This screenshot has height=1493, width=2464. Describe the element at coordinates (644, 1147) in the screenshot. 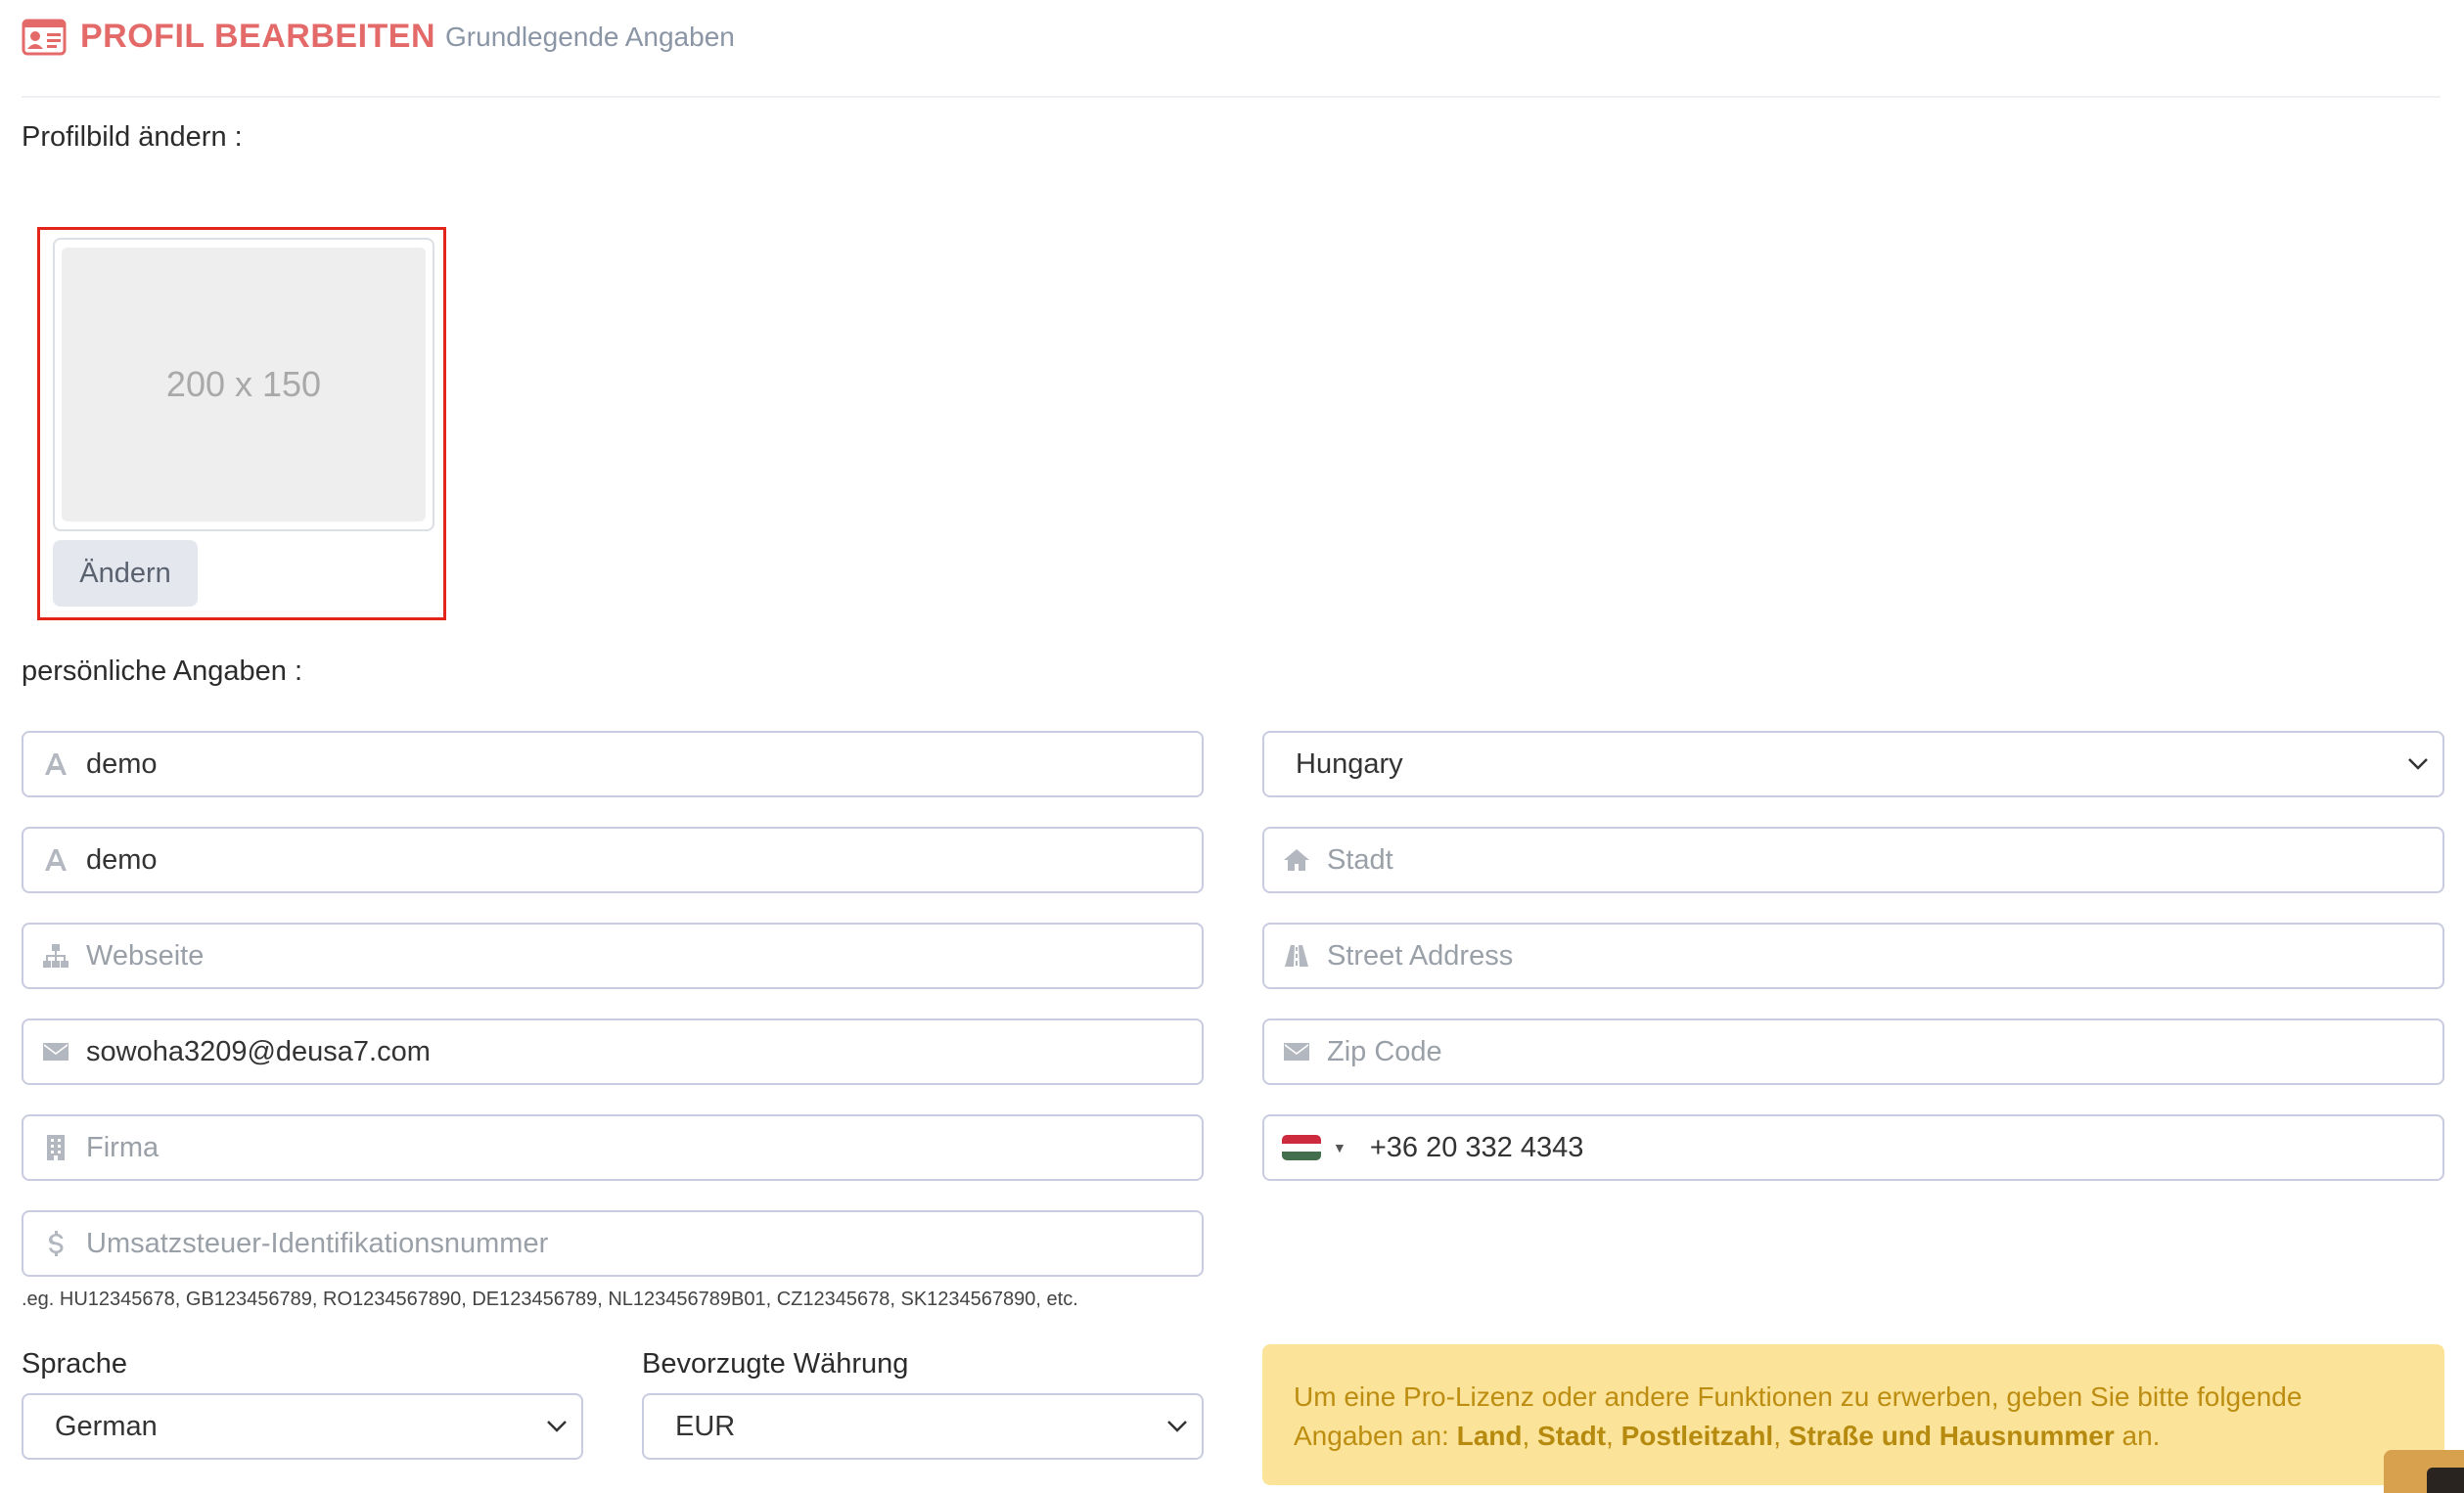

I see `company-input` at that location.